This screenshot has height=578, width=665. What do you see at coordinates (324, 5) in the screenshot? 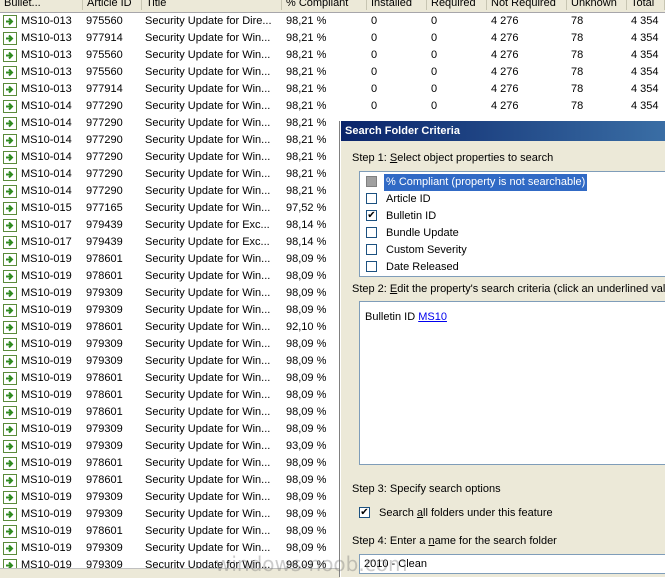
I see `column-header-compliant: % Compliant` at bounding box center [324, 5].